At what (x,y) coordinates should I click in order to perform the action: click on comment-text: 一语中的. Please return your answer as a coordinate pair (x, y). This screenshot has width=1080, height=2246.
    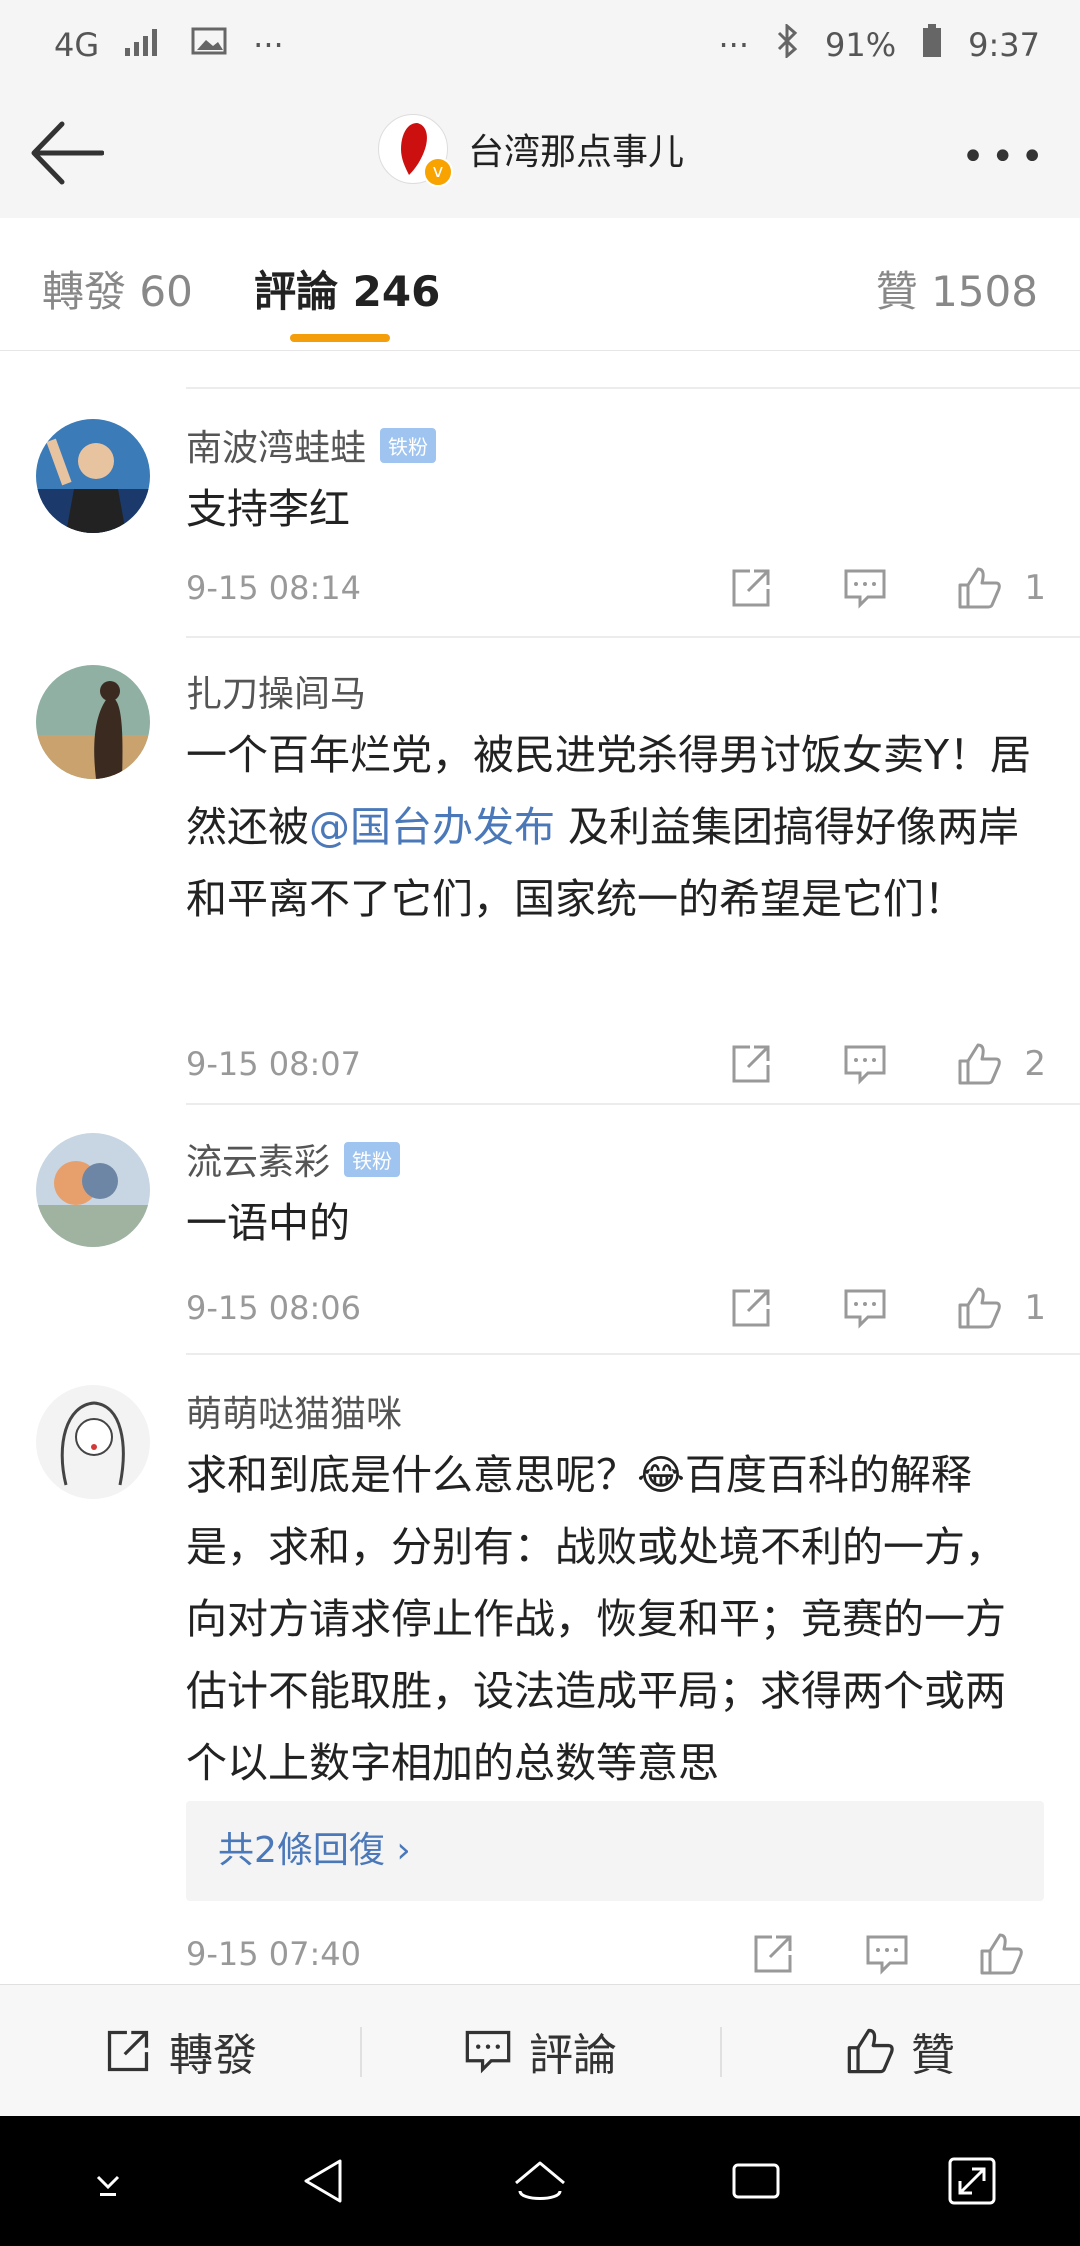
    Looking at the image, I should click on (268, 1223).